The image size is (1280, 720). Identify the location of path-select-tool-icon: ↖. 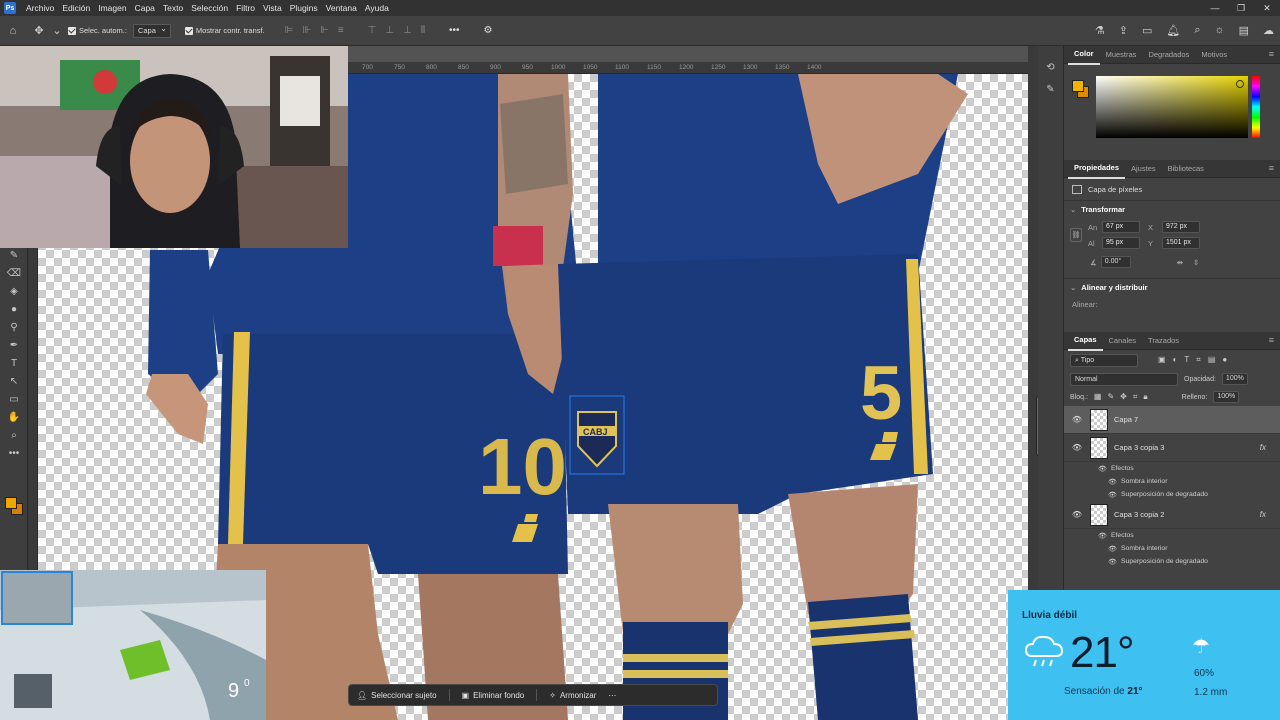
(14, 381).